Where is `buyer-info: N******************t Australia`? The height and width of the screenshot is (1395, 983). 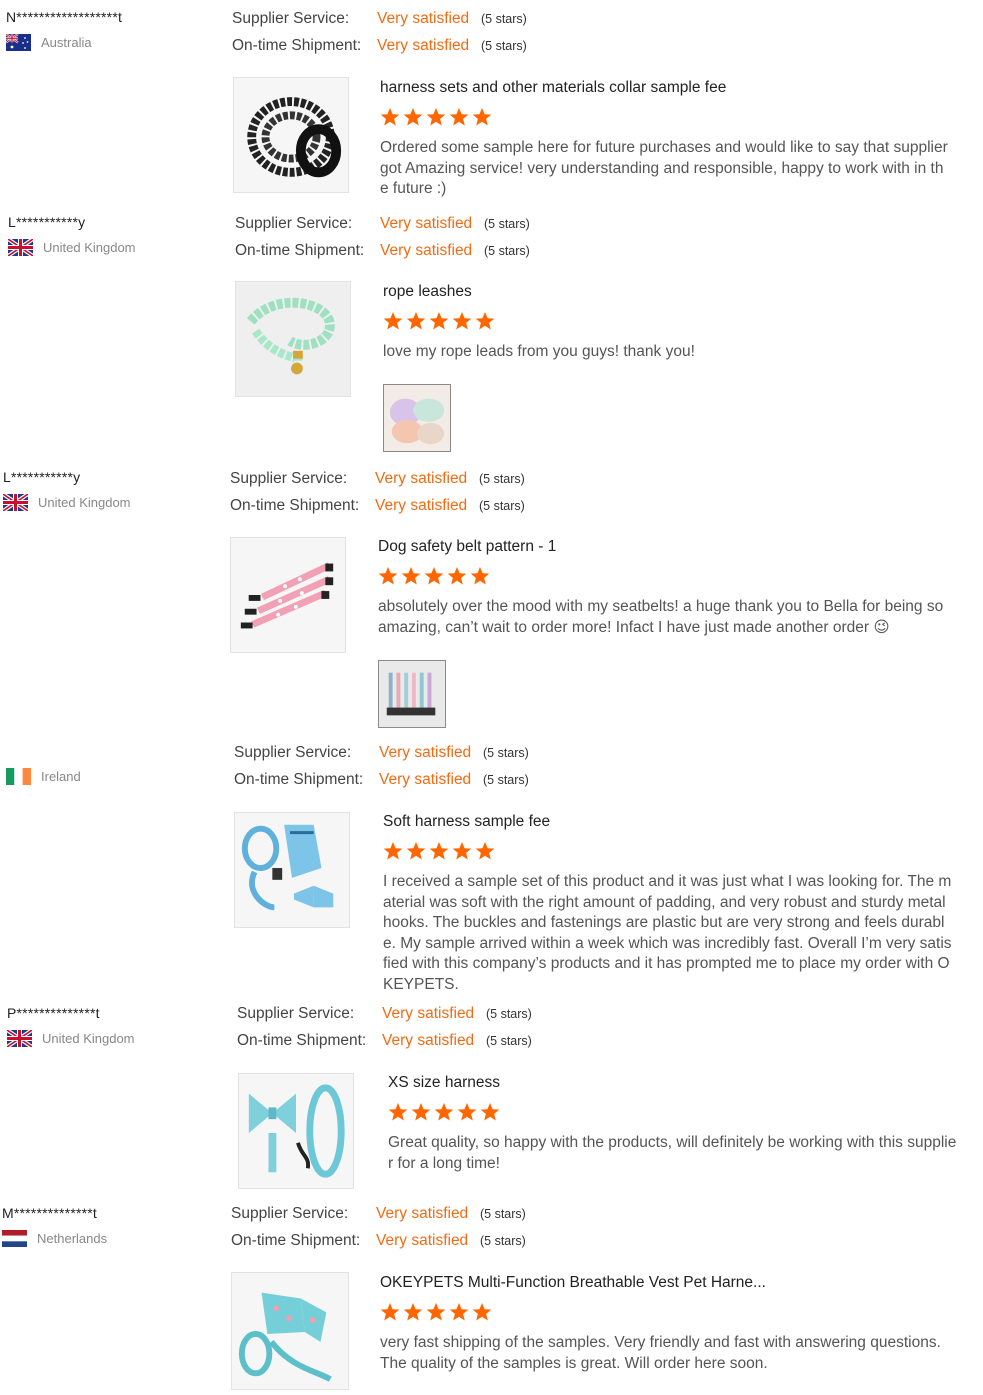
buyer-info: N******************t Australia is located at coordinates (113, 29).